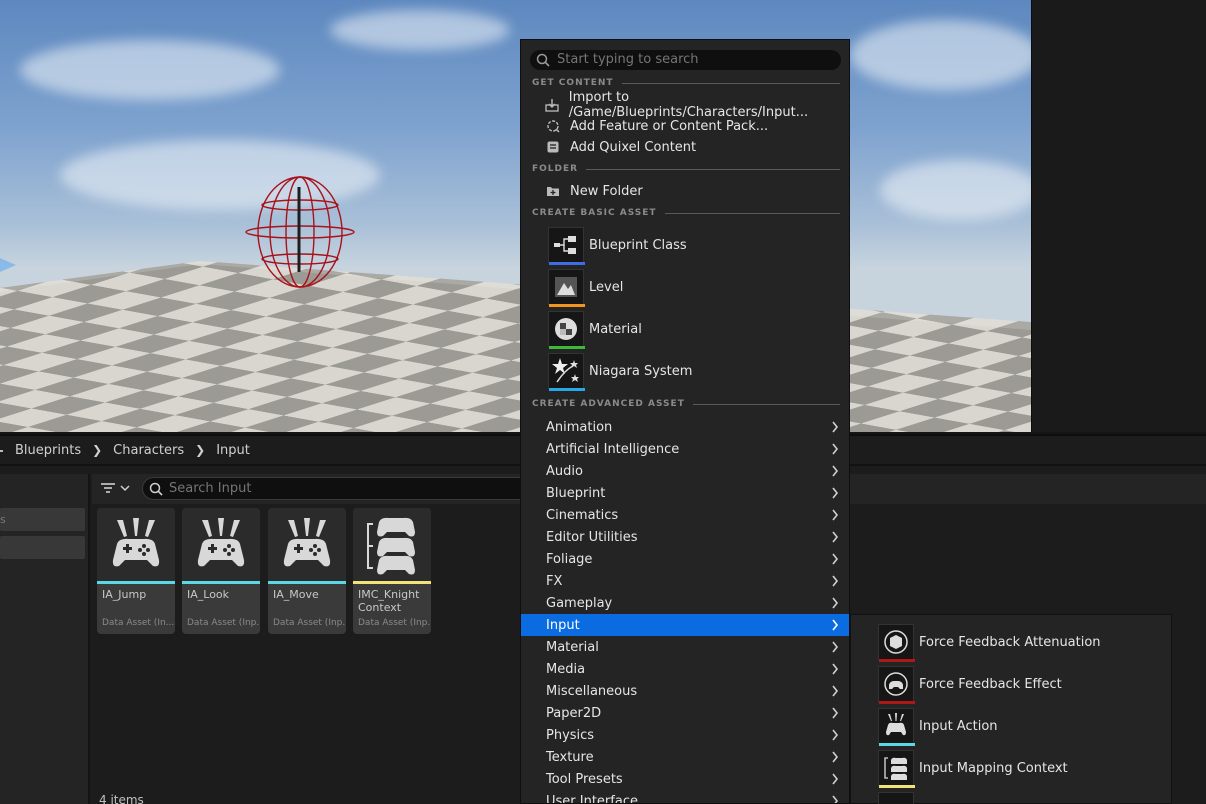  I want to click on section-folder: FOLDER, so click(686, 169).